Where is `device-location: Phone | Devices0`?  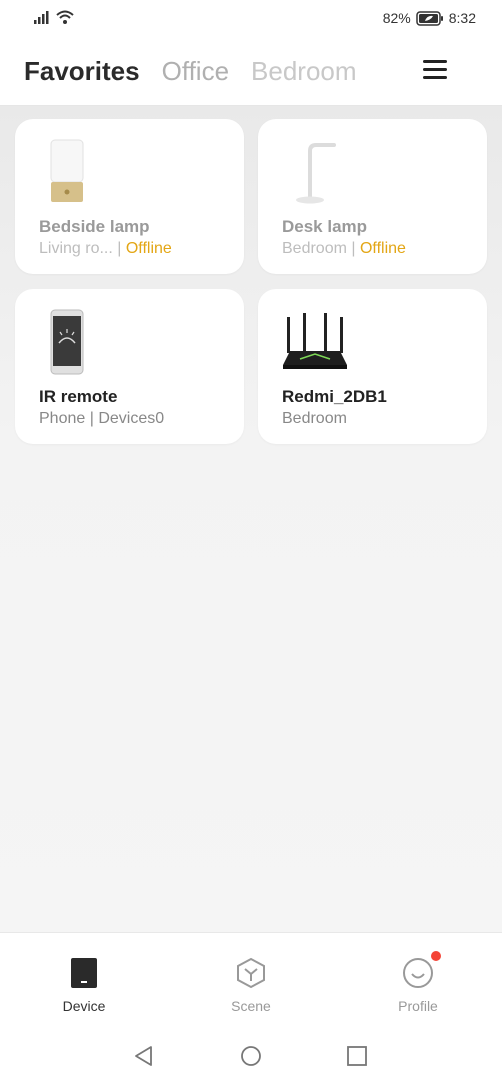
device-location: Phone | Devices0 is located at coordinates (102, 418).